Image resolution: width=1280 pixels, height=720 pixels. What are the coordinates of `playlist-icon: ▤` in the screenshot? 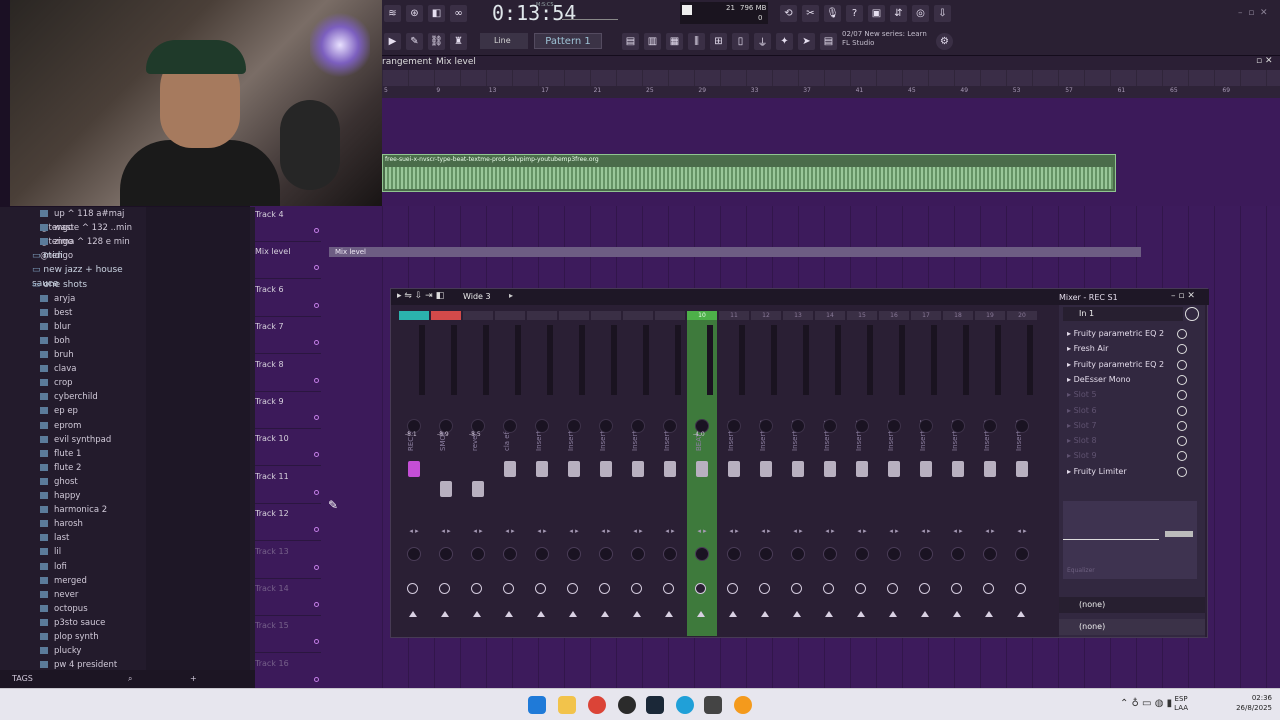 It's located at (630, 41).